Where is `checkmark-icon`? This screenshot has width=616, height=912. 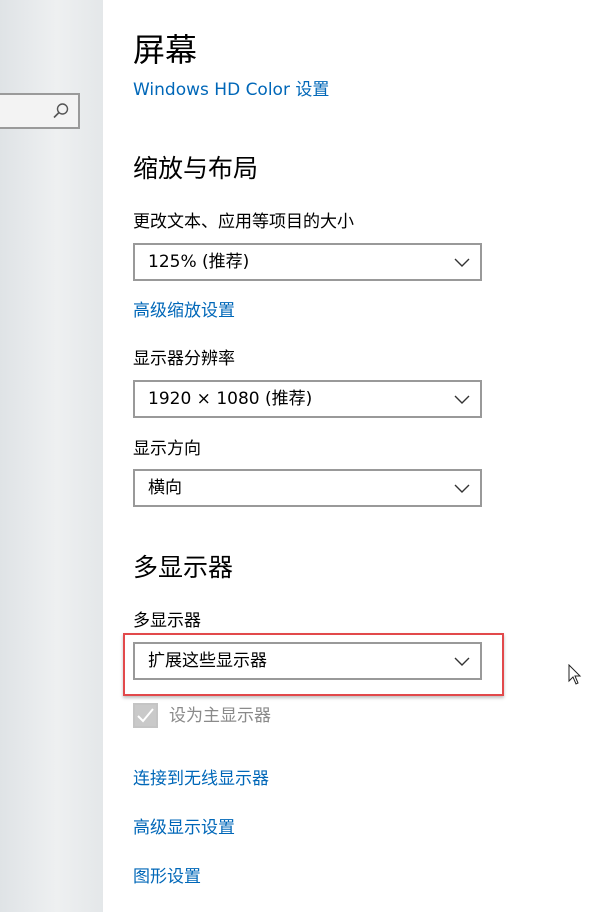
checkmark-icon is located at coordinates (145, 715).